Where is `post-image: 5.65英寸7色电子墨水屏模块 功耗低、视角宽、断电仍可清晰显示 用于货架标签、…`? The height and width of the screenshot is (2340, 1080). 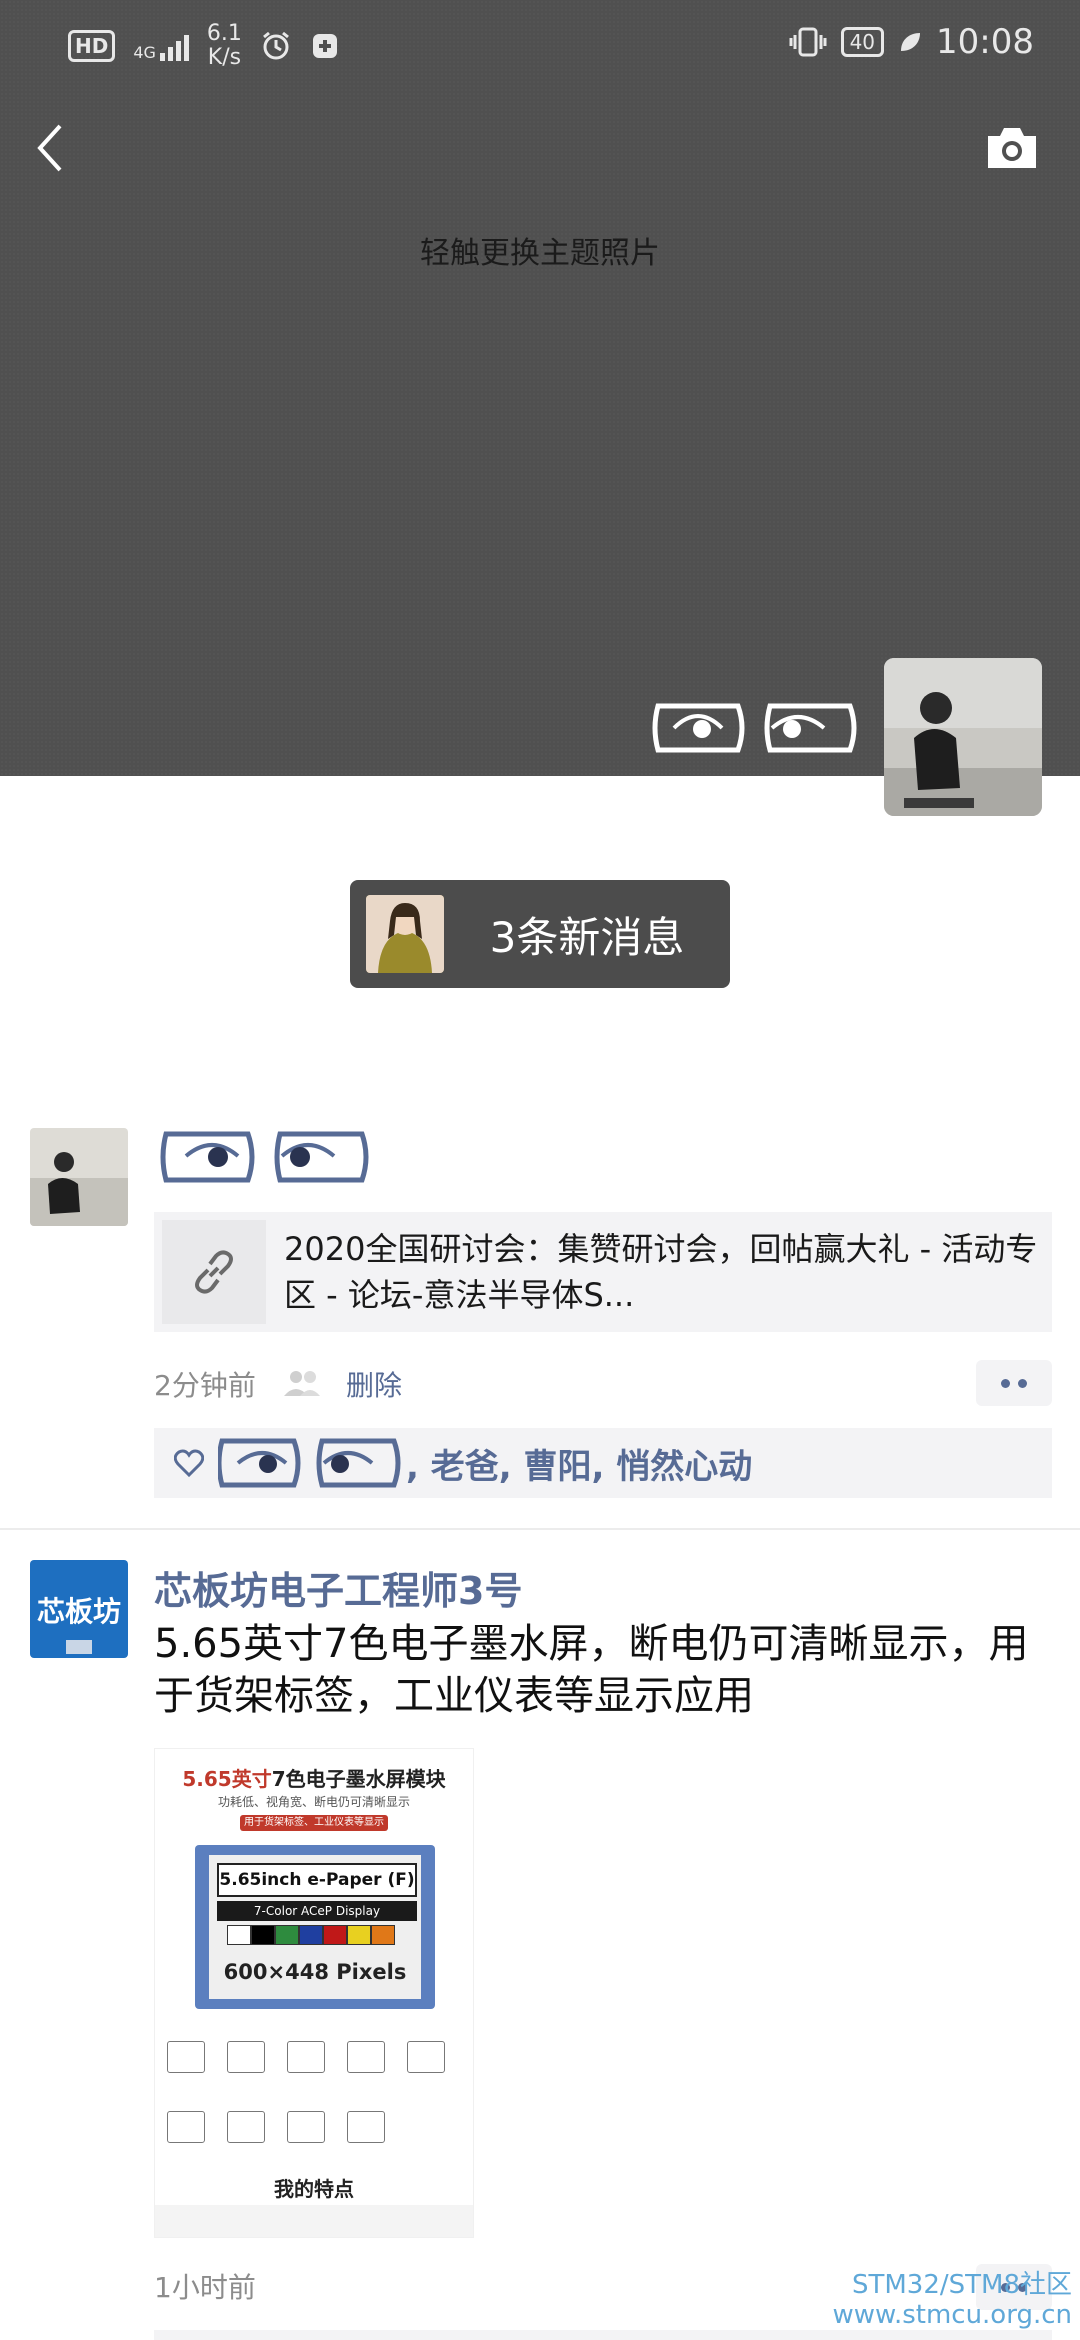 post-image: 5.65英寸7色电子墨水屏模块 功耗低、视角宽、断电仍可清晰显示 用于货架标签、… is located at coordinates (314, 1993).